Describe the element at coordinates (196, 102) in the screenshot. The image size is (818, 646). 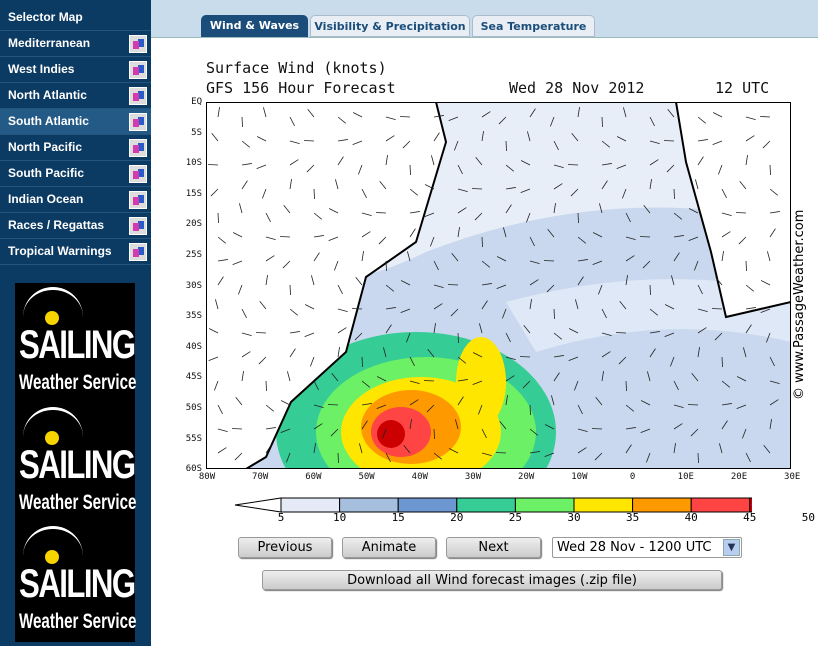
I see `lat-label: EQ` at that location.